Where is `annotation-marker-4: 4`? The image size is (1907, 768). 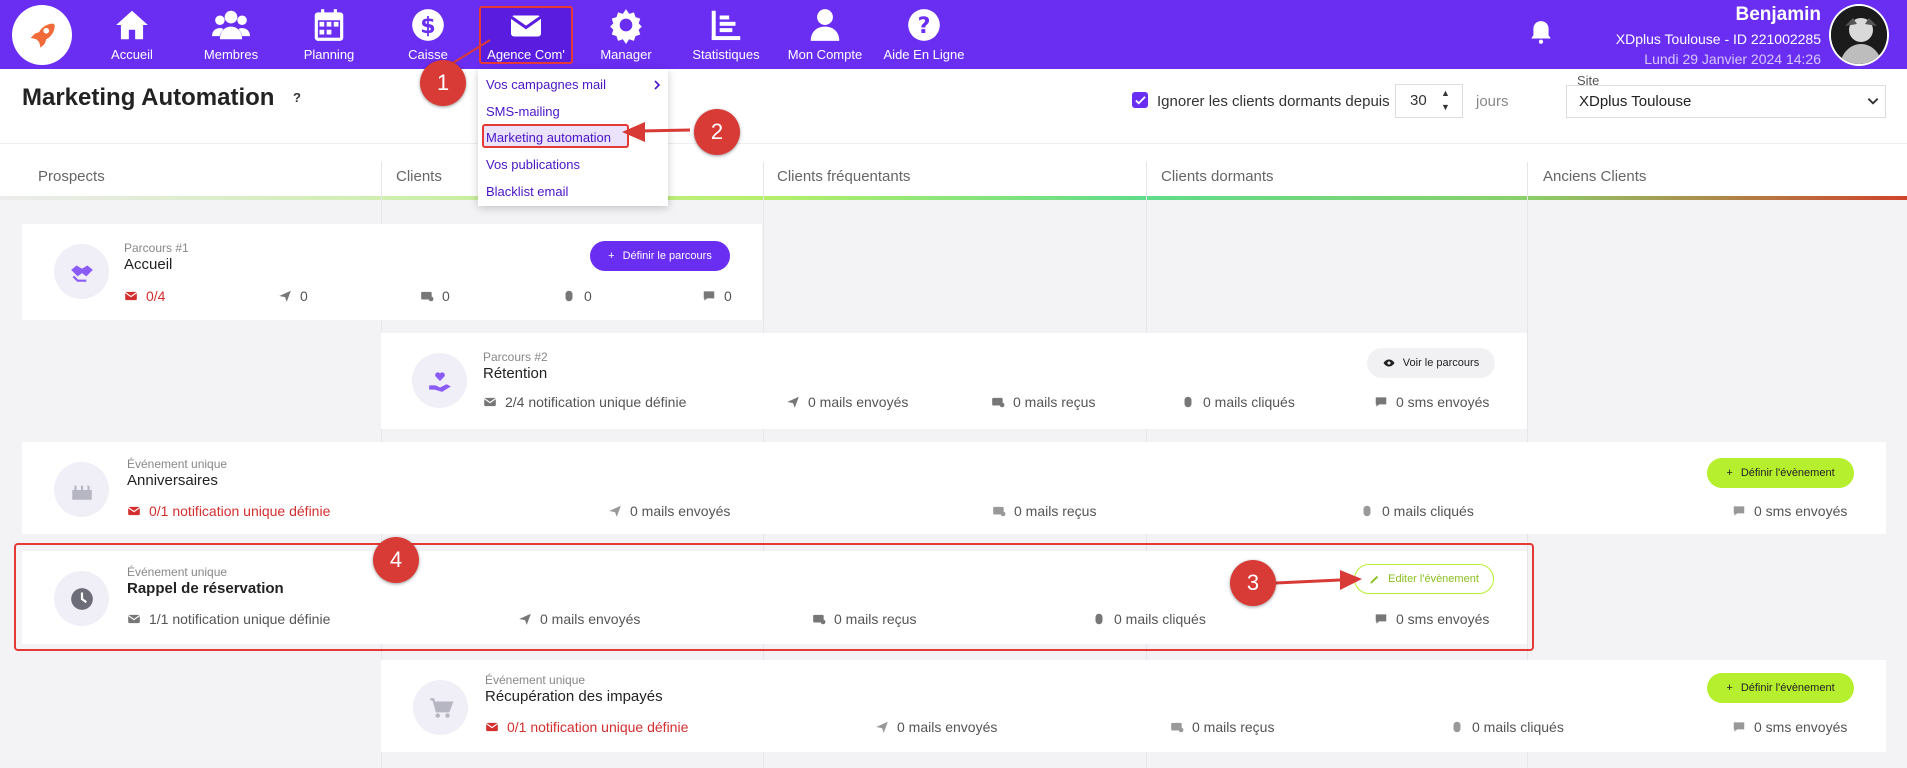 annotation-marker-4: 4 is located at coordinates (396, 560).